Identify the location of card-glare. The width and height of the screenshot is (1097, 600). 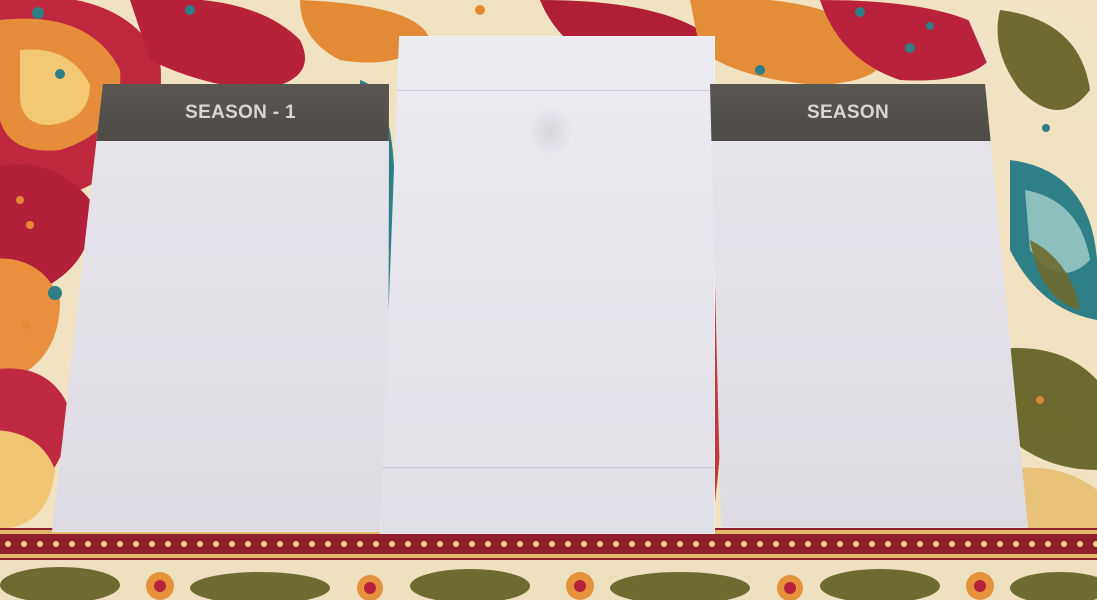
(550, 131).